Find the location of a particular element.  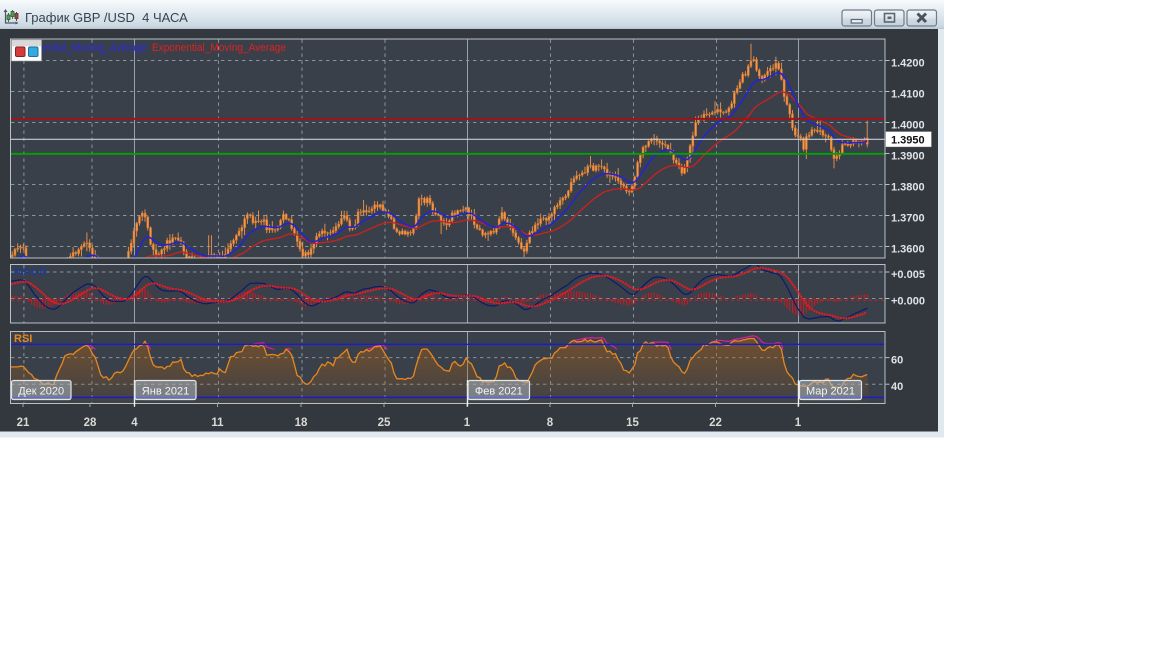

svg-text: 25 is located at coordinates (384, 423).